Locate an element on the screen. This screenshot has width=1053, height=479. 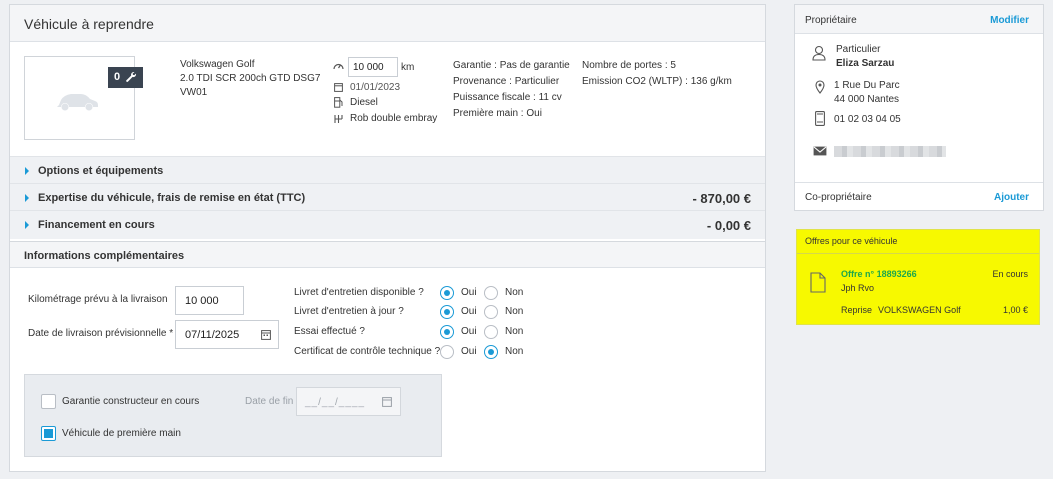
radio-test-drive-yes is located at coordinates (447, 332).